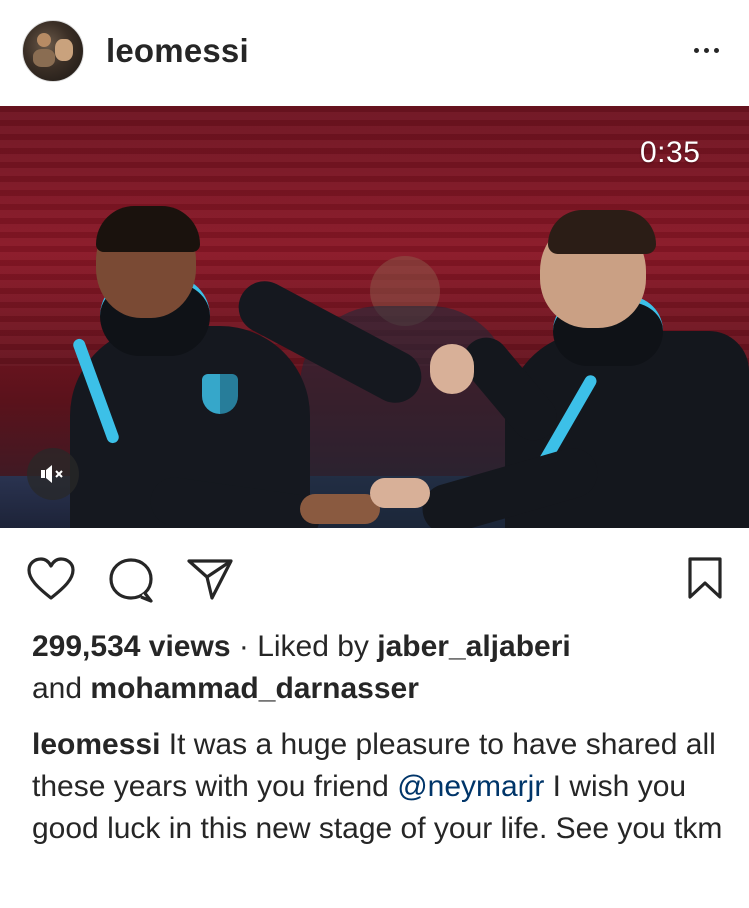 The height and width of the screenshot is (908, 749). Describe the element at coordinates (177, 51) in the screenshot. I see `post-username: leomessi` at that location.